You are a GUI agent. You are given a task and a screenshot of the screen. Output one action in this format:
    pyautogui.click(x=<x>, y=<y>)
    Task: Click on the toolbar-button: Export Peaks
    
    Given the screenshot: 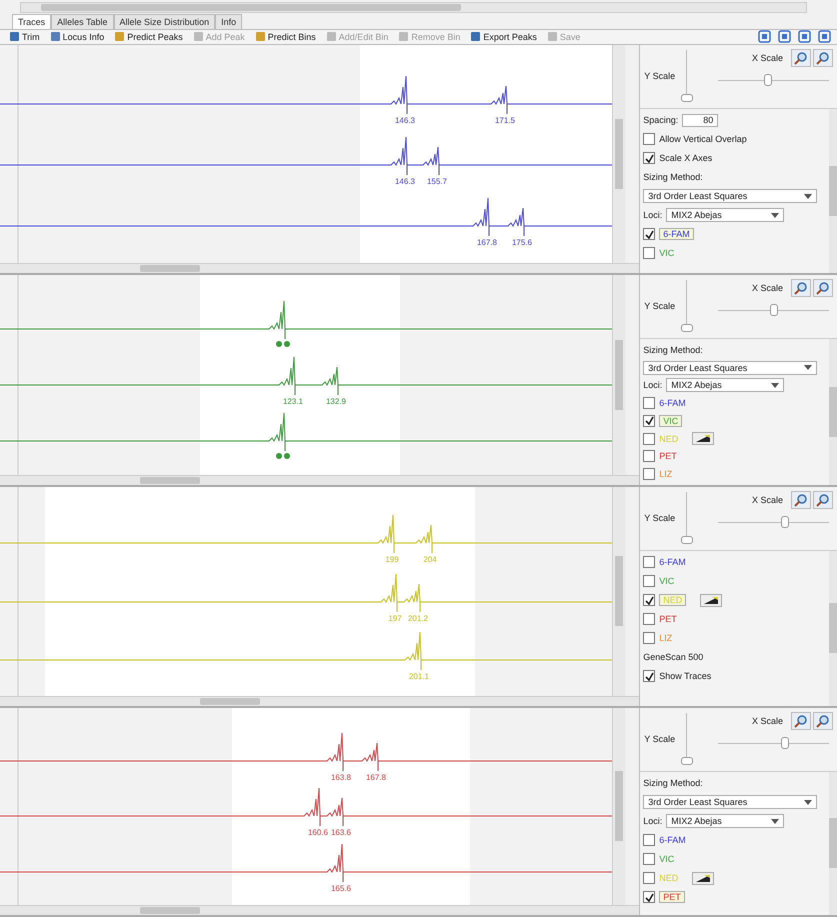 What is the action you would take?
    pyautogui.click(x=503, y=36)
    